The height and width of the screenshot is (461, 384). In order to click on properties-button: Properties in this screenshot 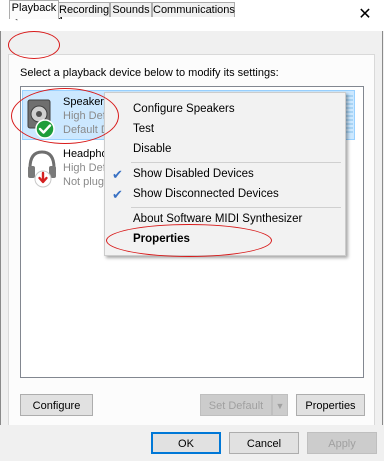, I will do `click(330, 405)`.